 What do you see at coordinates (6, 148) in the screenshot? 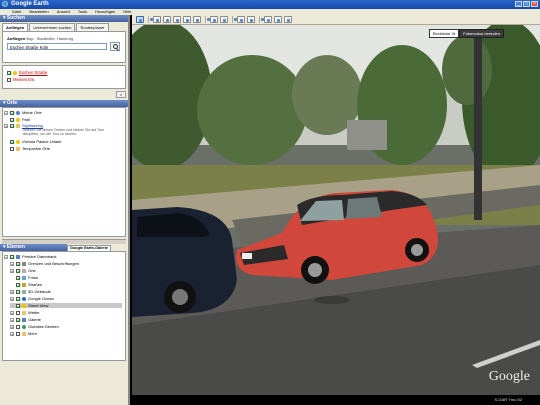
I see `spacer` at bounding box center [6, 148].